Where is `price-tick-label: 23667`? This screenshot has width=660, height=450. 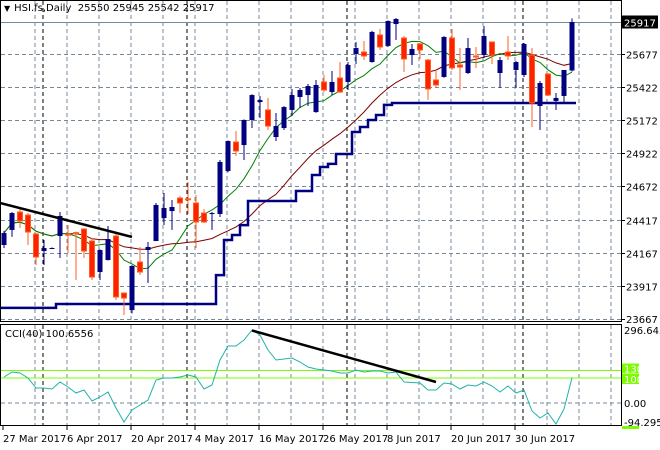
price-tick-label: 23667 is located at coordinates (642, 320).